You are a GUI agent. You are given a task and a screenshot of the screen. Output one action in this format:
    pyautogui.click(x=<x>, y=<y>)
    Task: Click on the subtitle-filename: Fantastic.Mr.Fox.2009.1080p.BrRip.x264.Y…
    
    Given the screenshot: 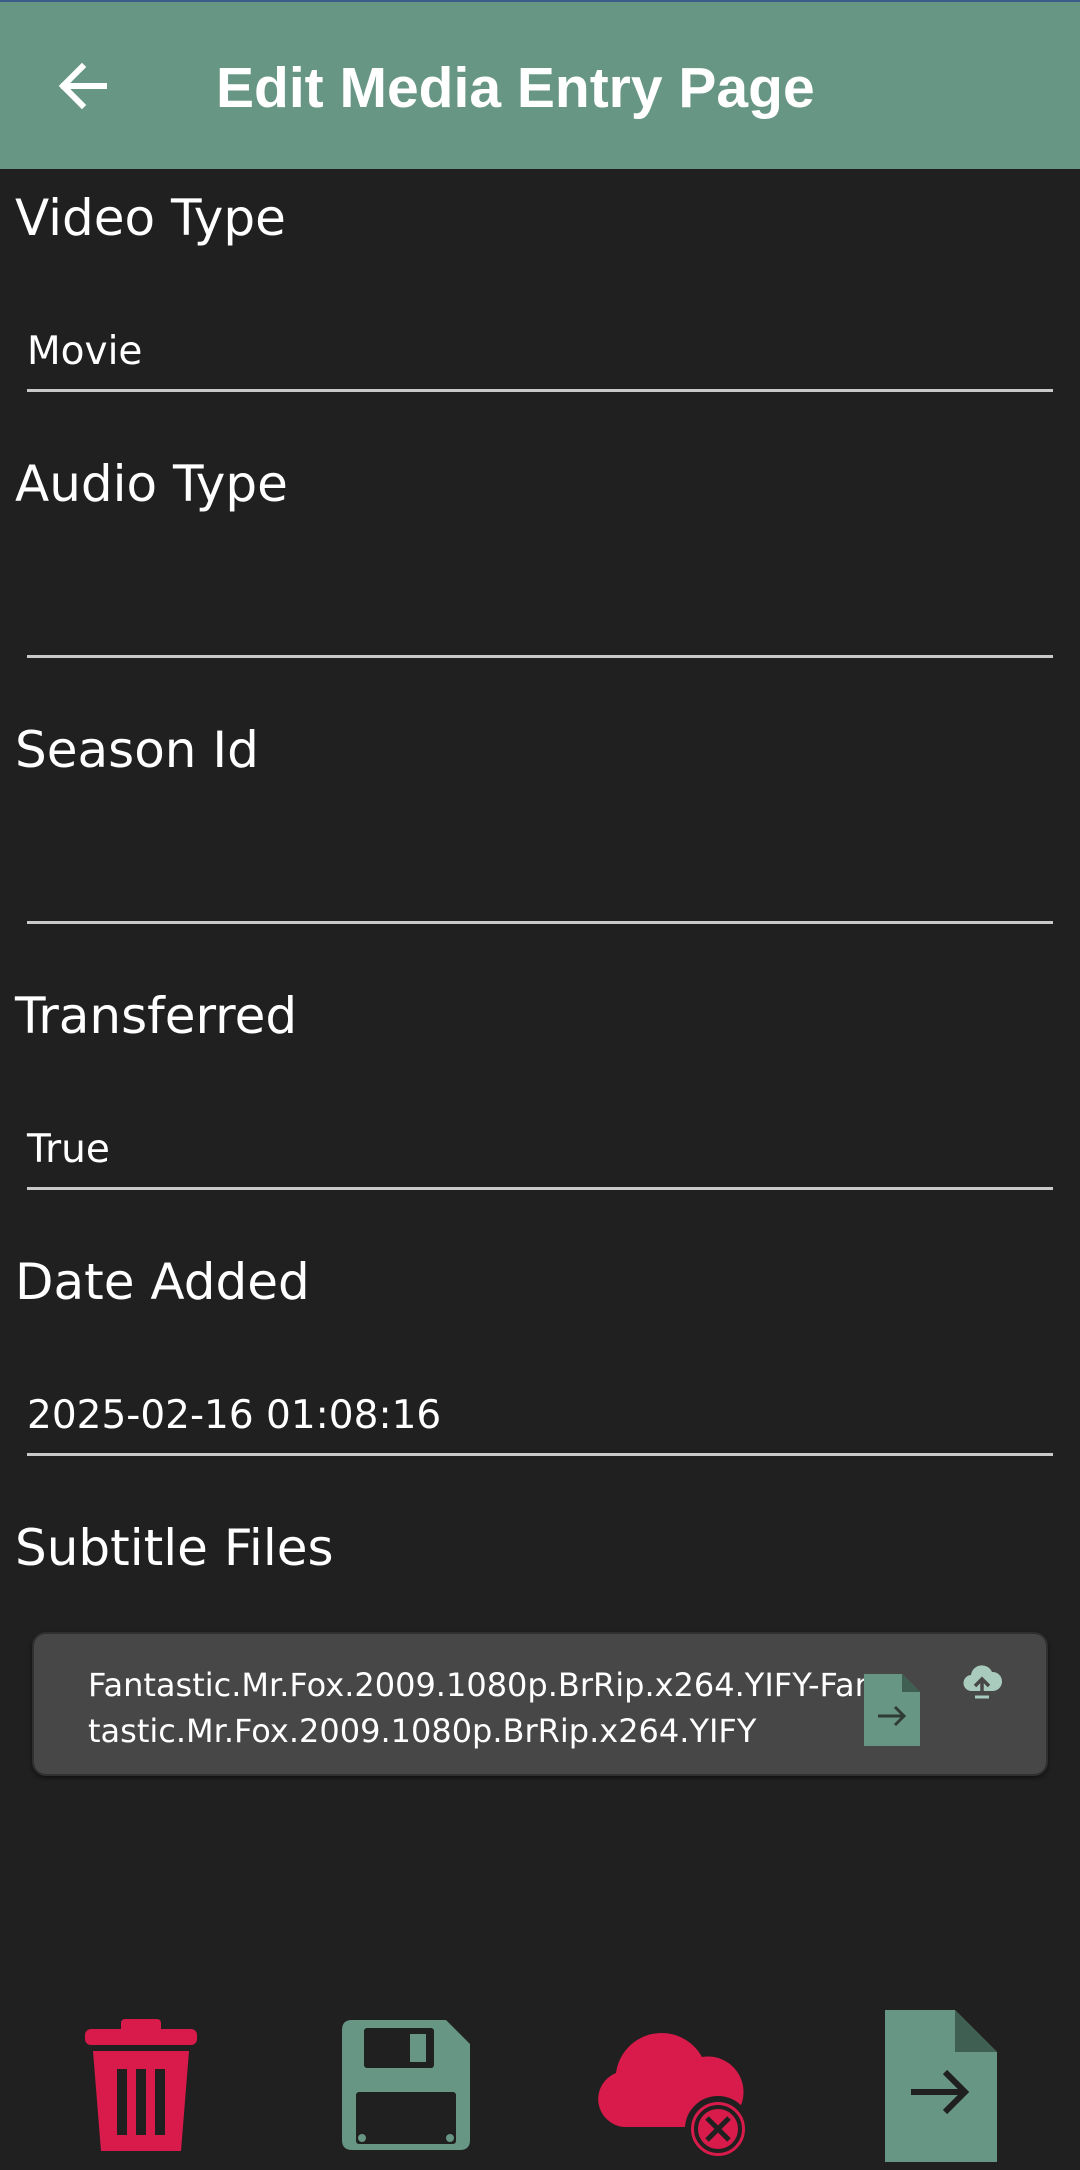 What is the action you would take?
    pyautogui.click(x=481, y=1708)
    